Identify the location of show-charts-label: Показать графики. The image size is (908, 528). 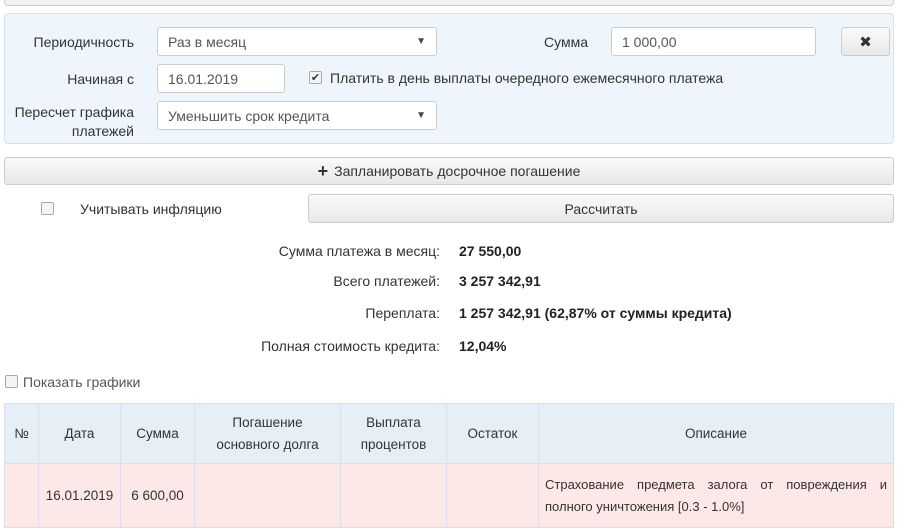
(82, 382).